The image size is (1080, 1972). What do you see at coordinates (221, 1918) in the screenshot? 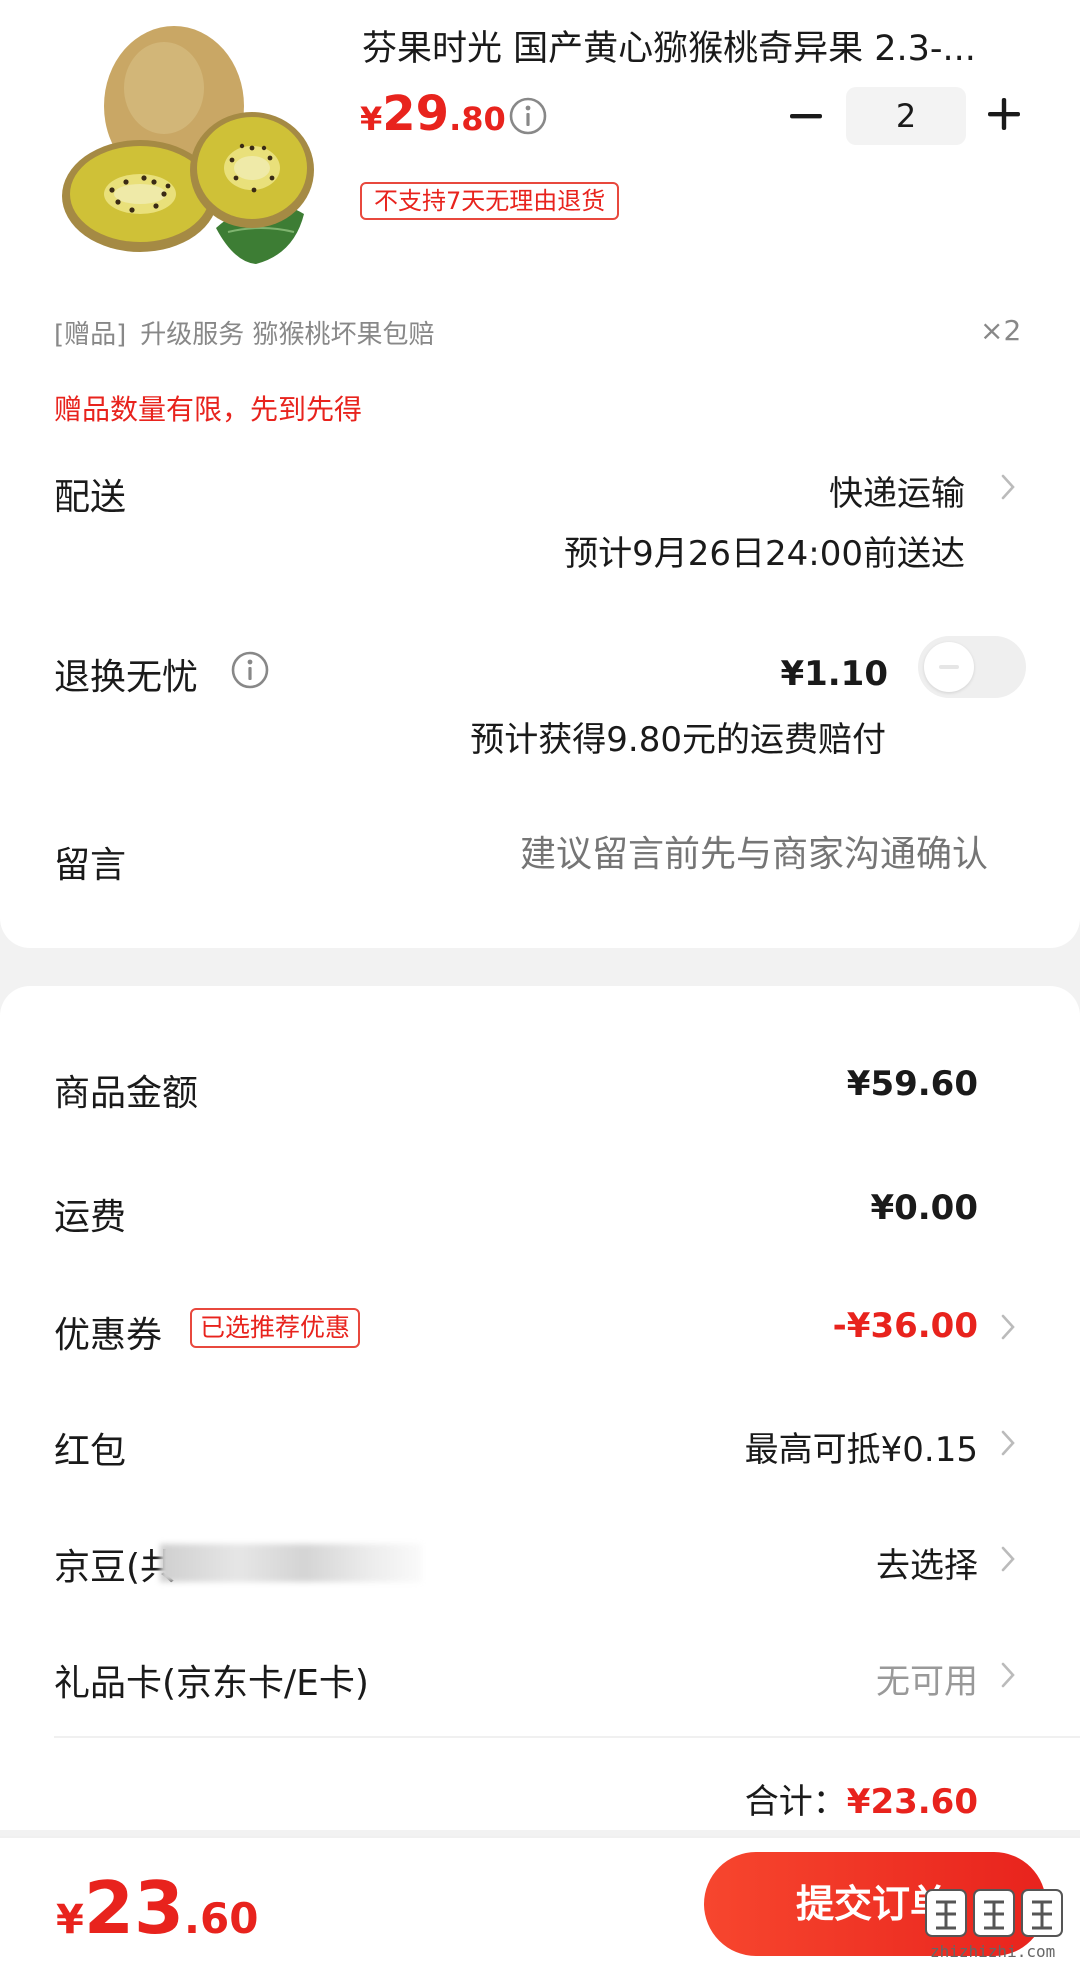
I see `final-price-decimal: .60` at bounding box center [221, 1918].